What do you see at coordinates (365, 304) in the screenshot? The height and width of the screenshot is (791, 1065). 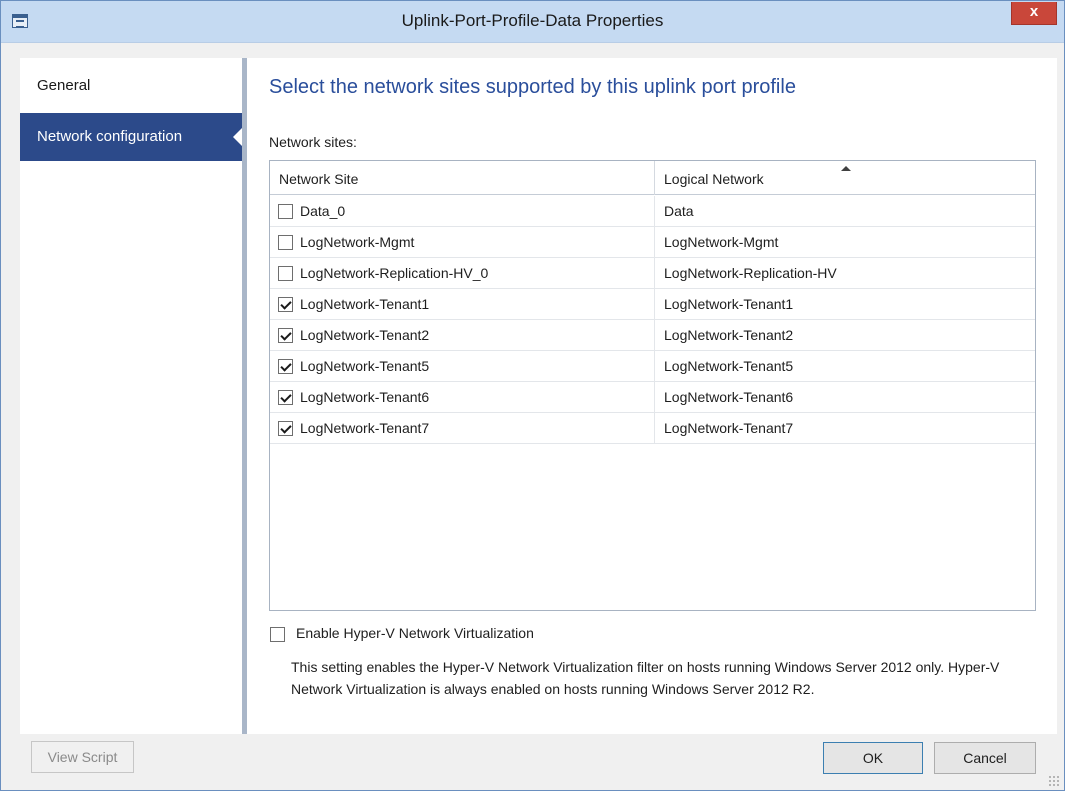 I see `network-site-name: LogNetwork-Tenant1` at bounding box center [365, 304].